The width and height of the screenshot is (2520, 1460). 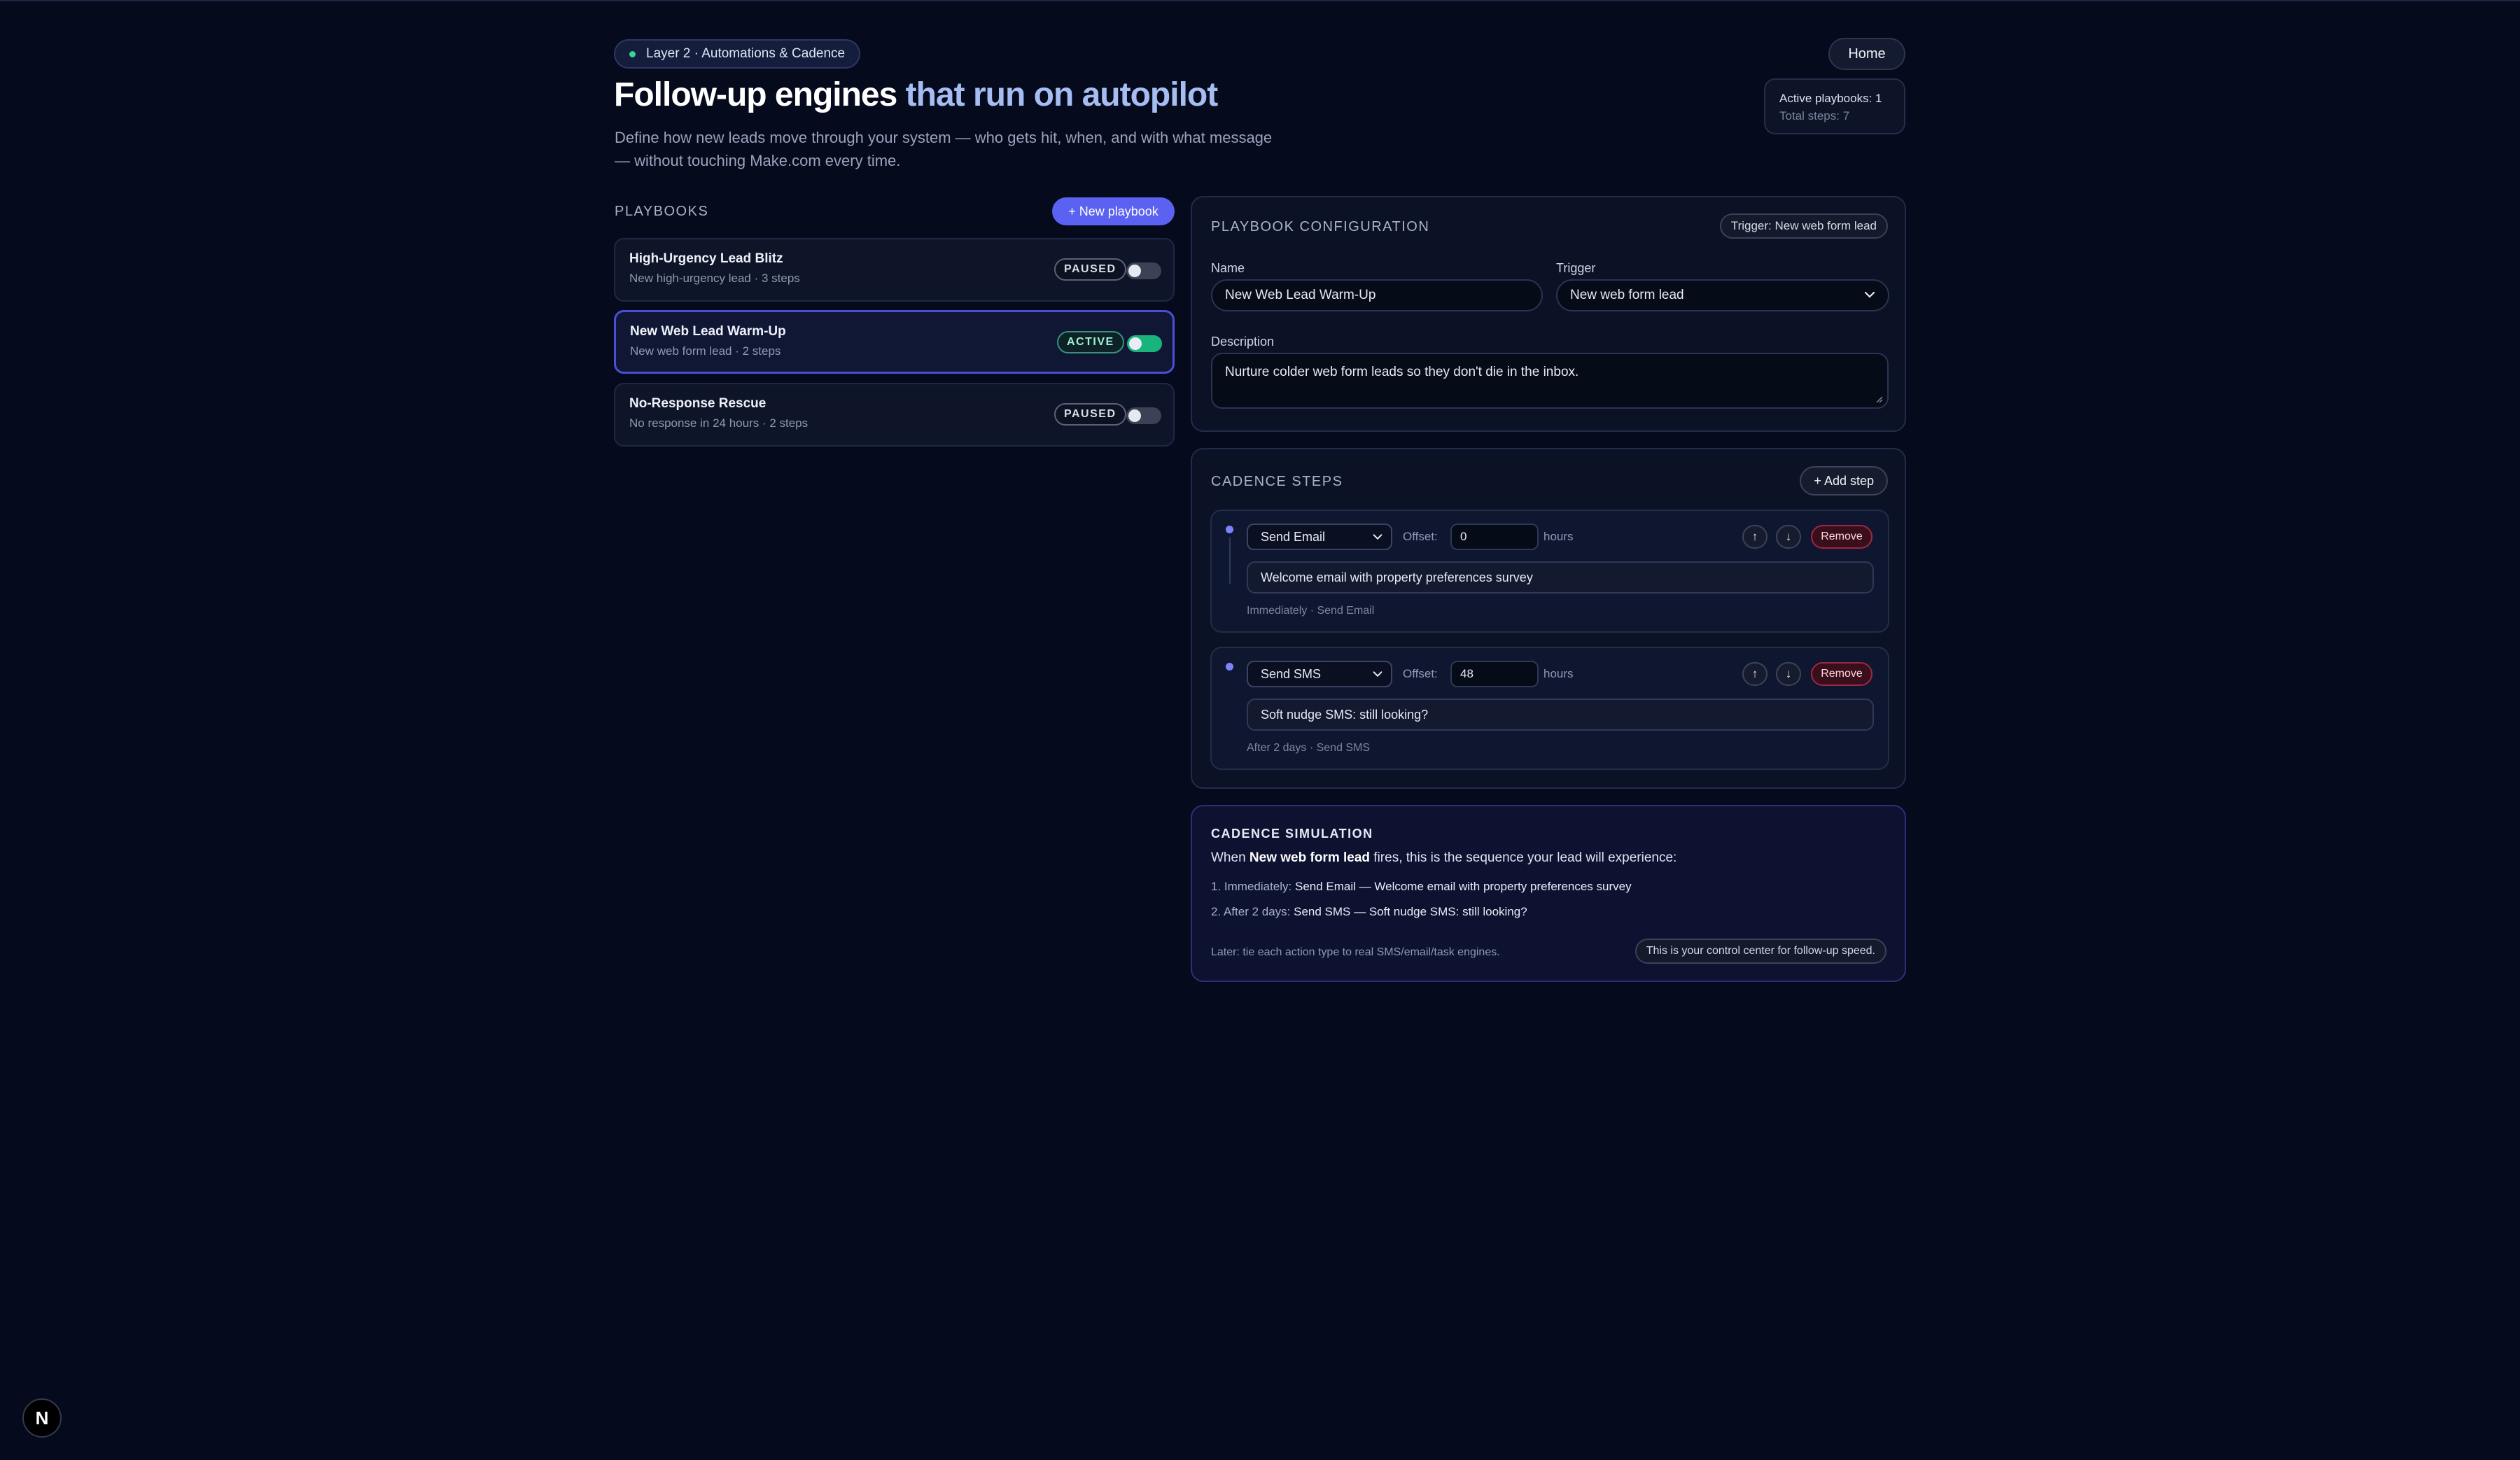 I want to click on description-label: Description, so click(x=1243, y=342).